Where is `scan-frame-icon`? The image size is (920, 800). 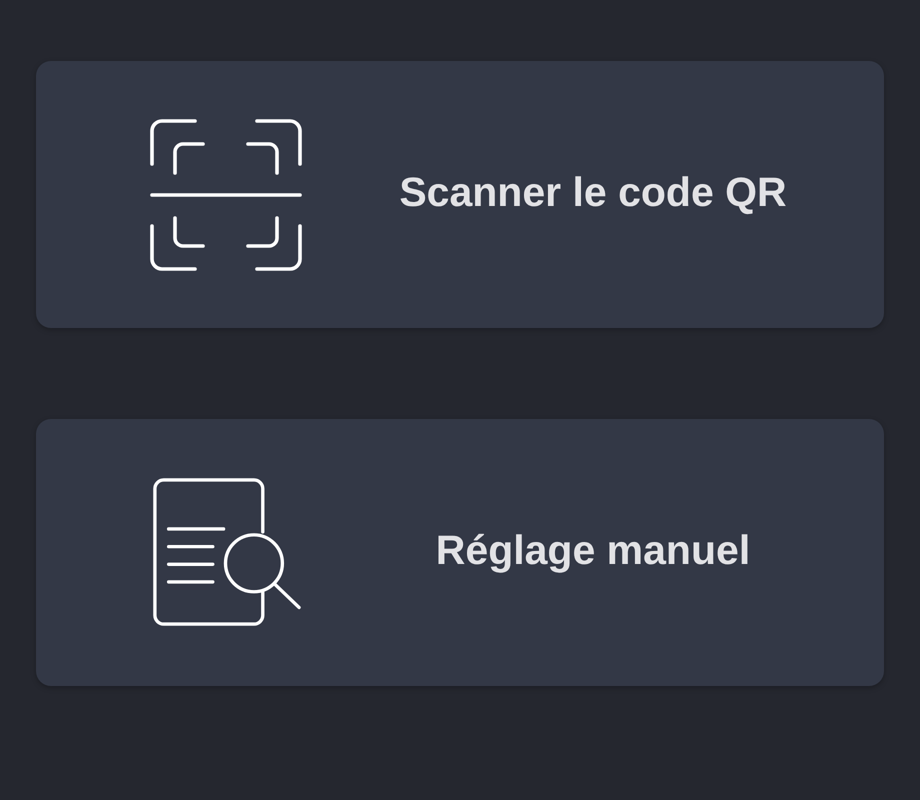 scan-frame-icon is located at coordinates (226, 194).